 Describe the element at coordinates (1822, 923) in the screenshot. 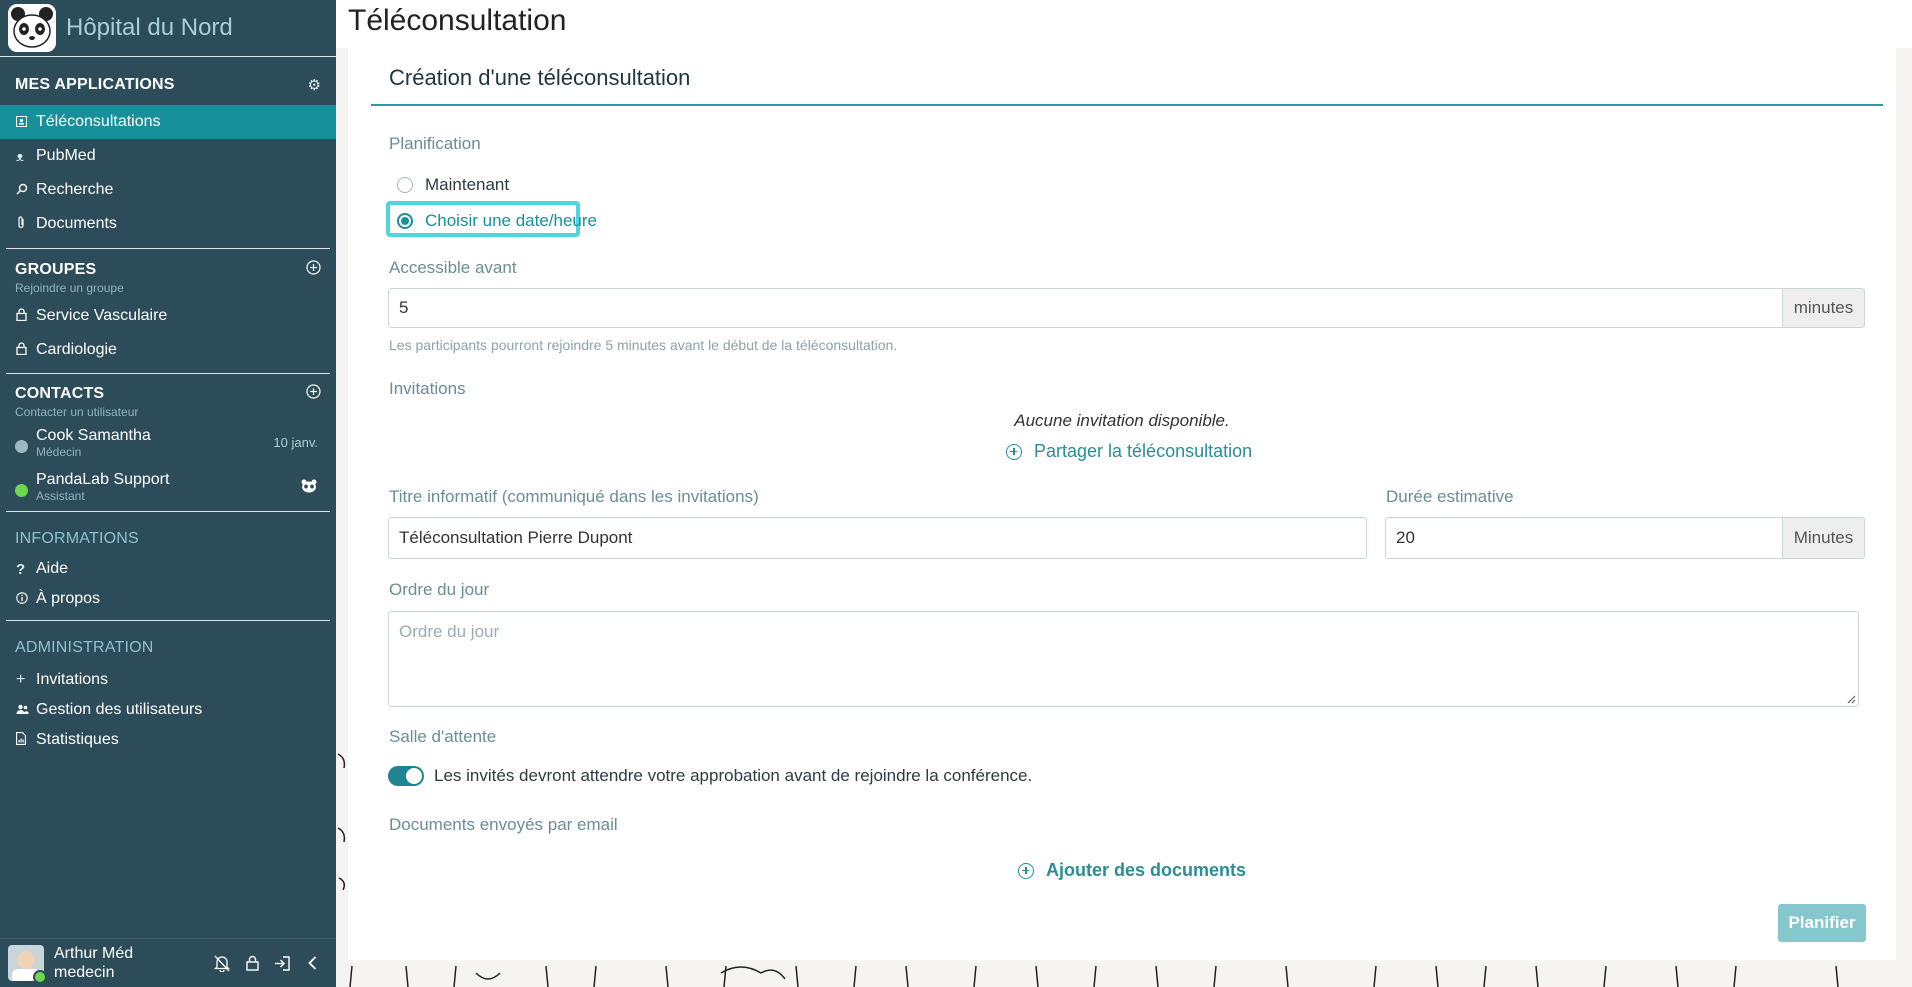

I see `planifier-button: Planifier` at that location.